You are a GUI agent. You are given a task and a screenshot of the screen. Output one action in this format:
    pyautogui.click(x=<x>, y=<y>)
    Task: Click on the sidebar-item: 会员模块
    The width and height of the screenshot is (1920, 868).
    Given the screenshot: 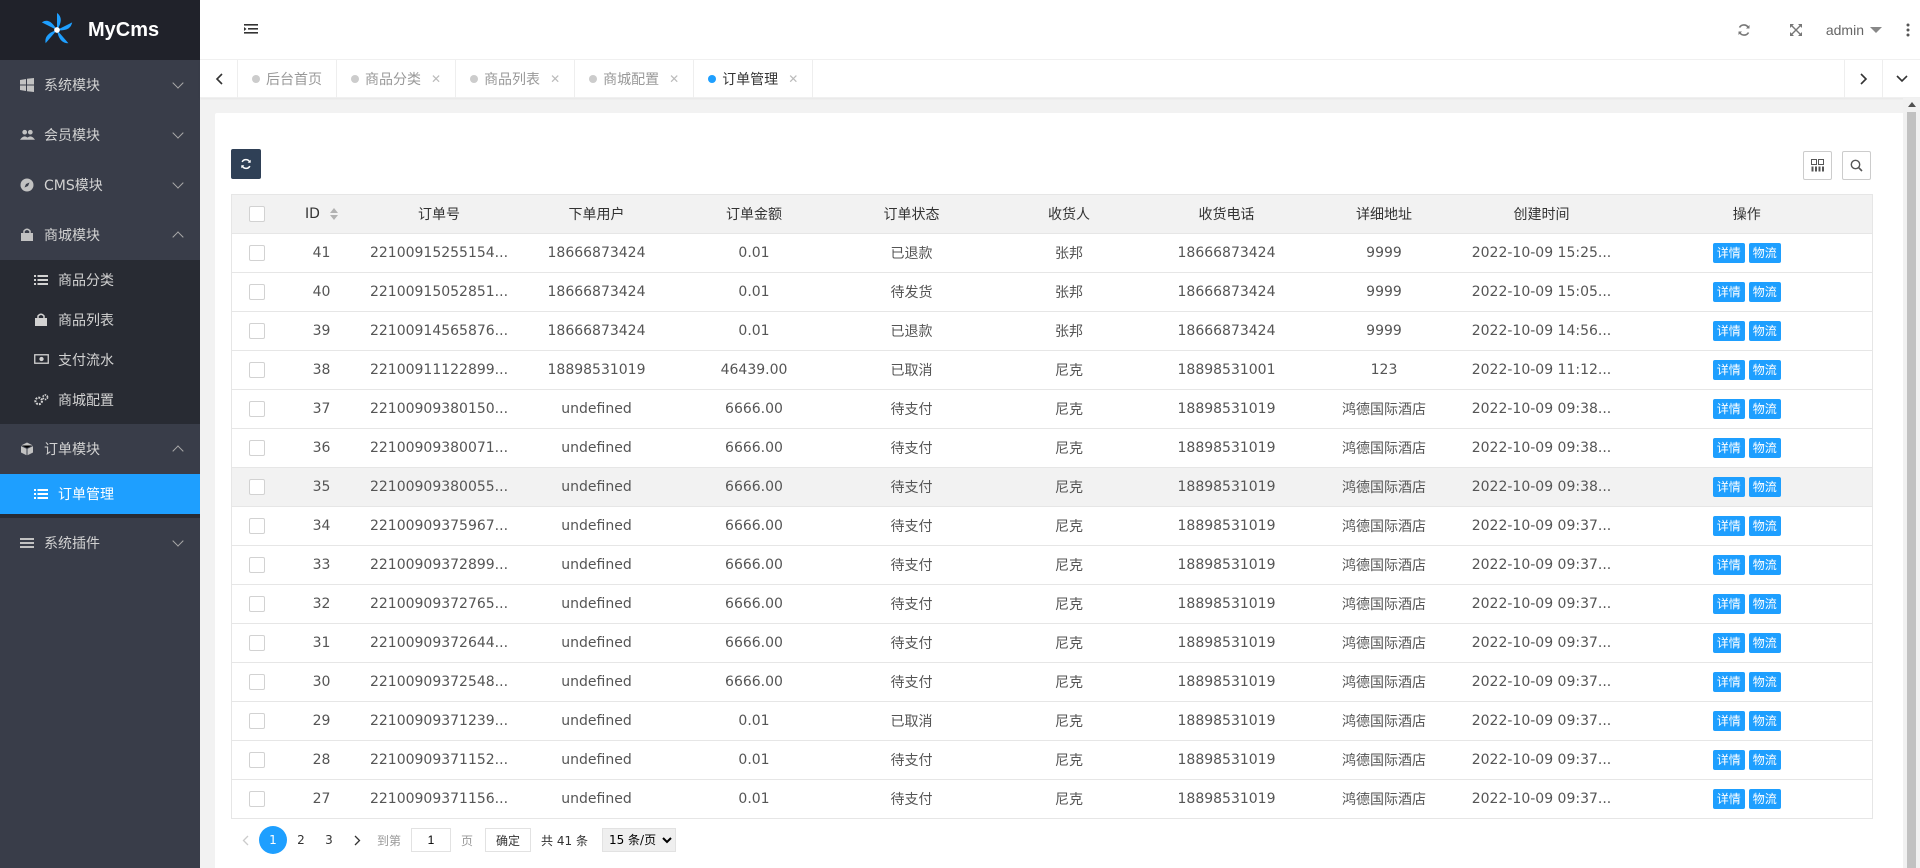 What is the action you would take?
    pyautogui.click(x=100, y=135)
    